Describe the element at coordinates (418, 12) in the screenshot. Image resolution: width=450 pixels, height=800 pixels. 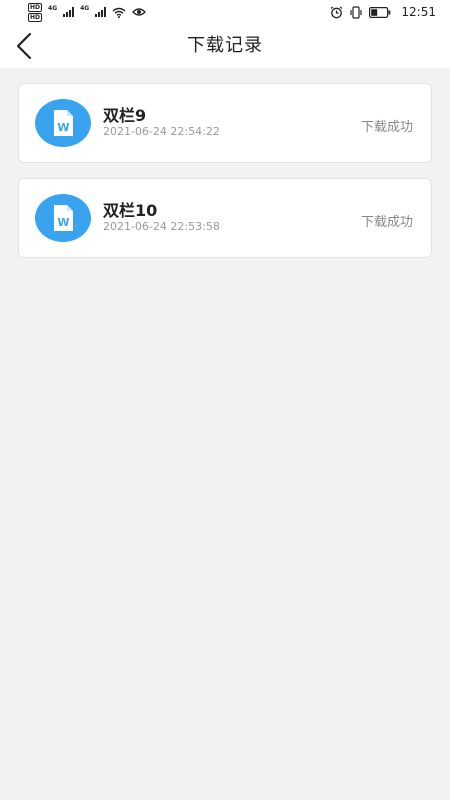
I see `clock: 12:51` at that location.